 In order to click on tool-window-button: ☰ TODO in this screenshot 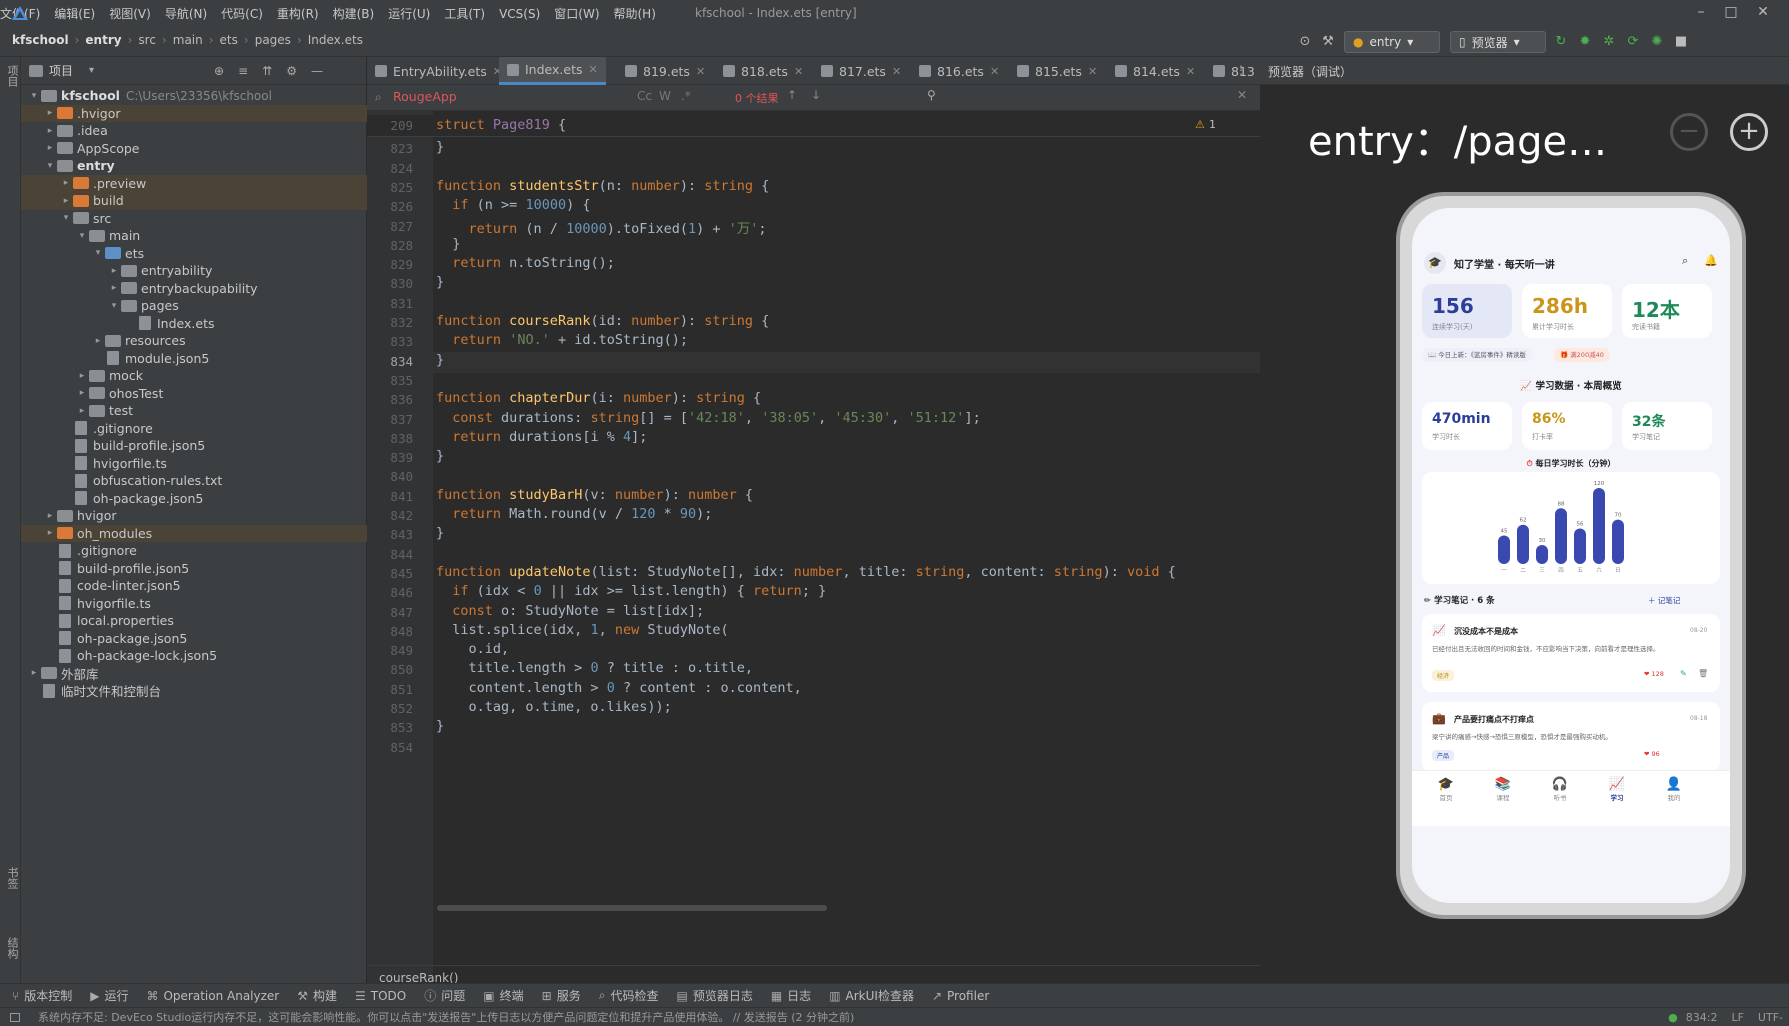, I will do `click(380, 996)`.